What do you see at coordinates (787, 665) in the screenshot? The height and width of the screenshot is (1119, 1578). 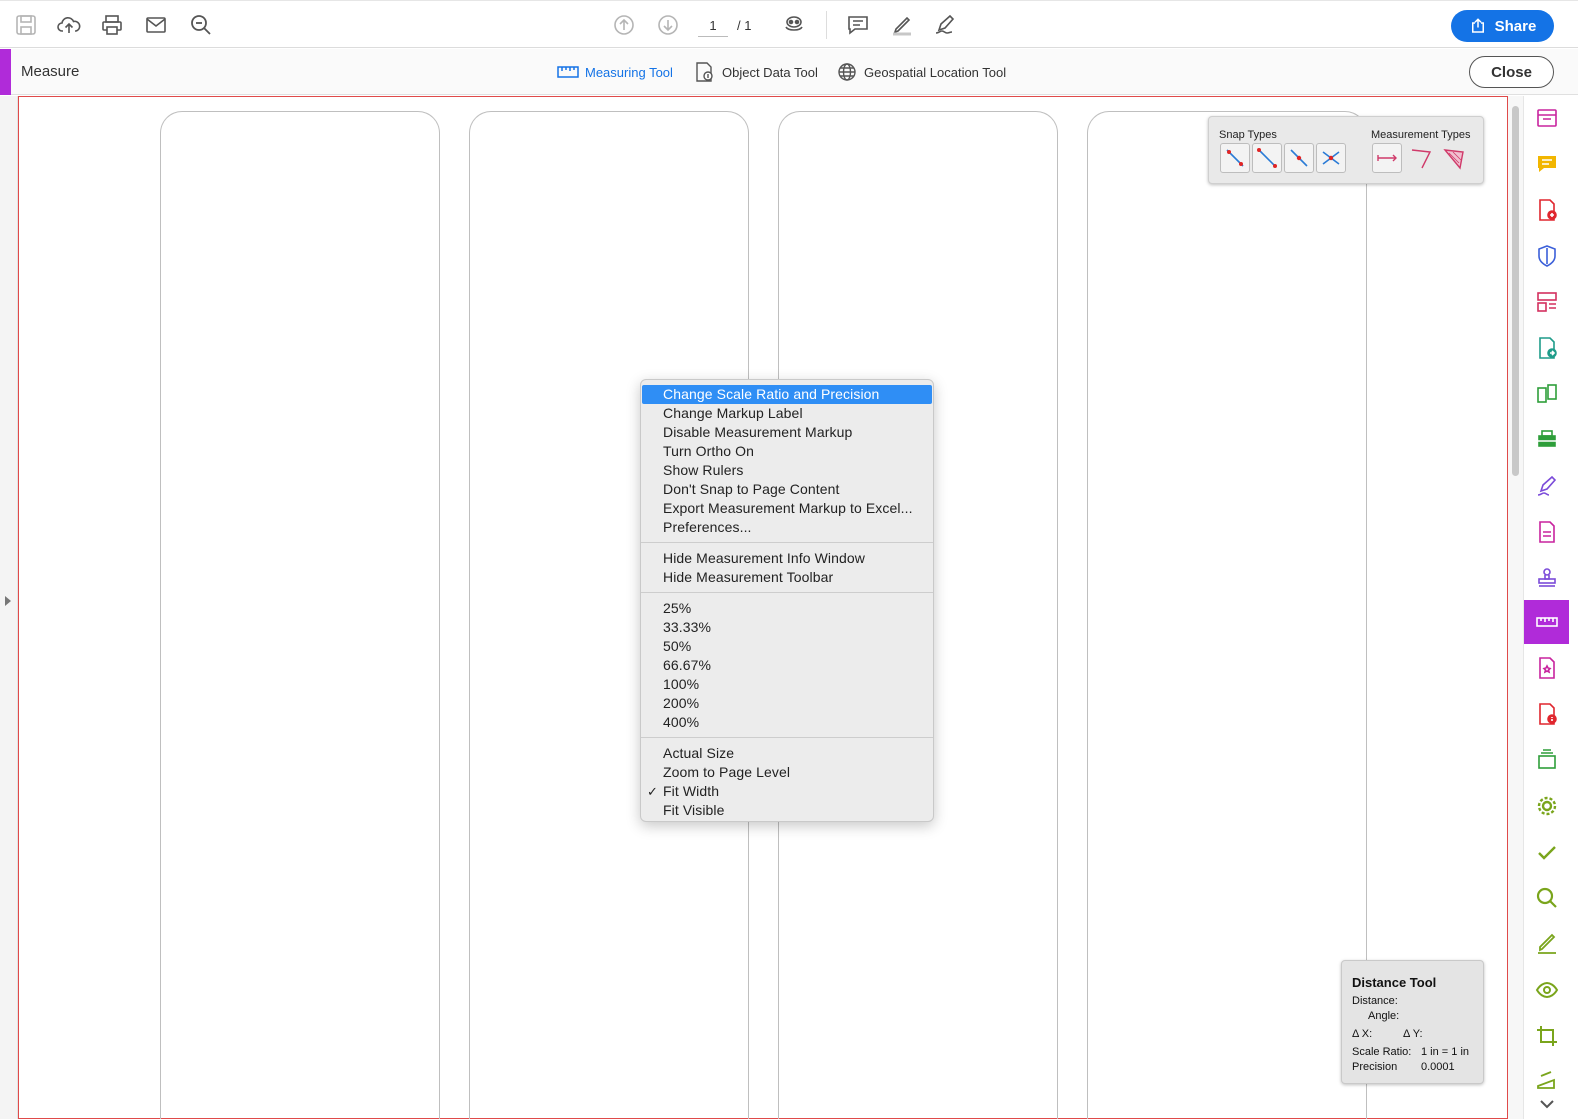 I see `menu-item-zoom-66: 66.67%` at bounding box center [787, 665].